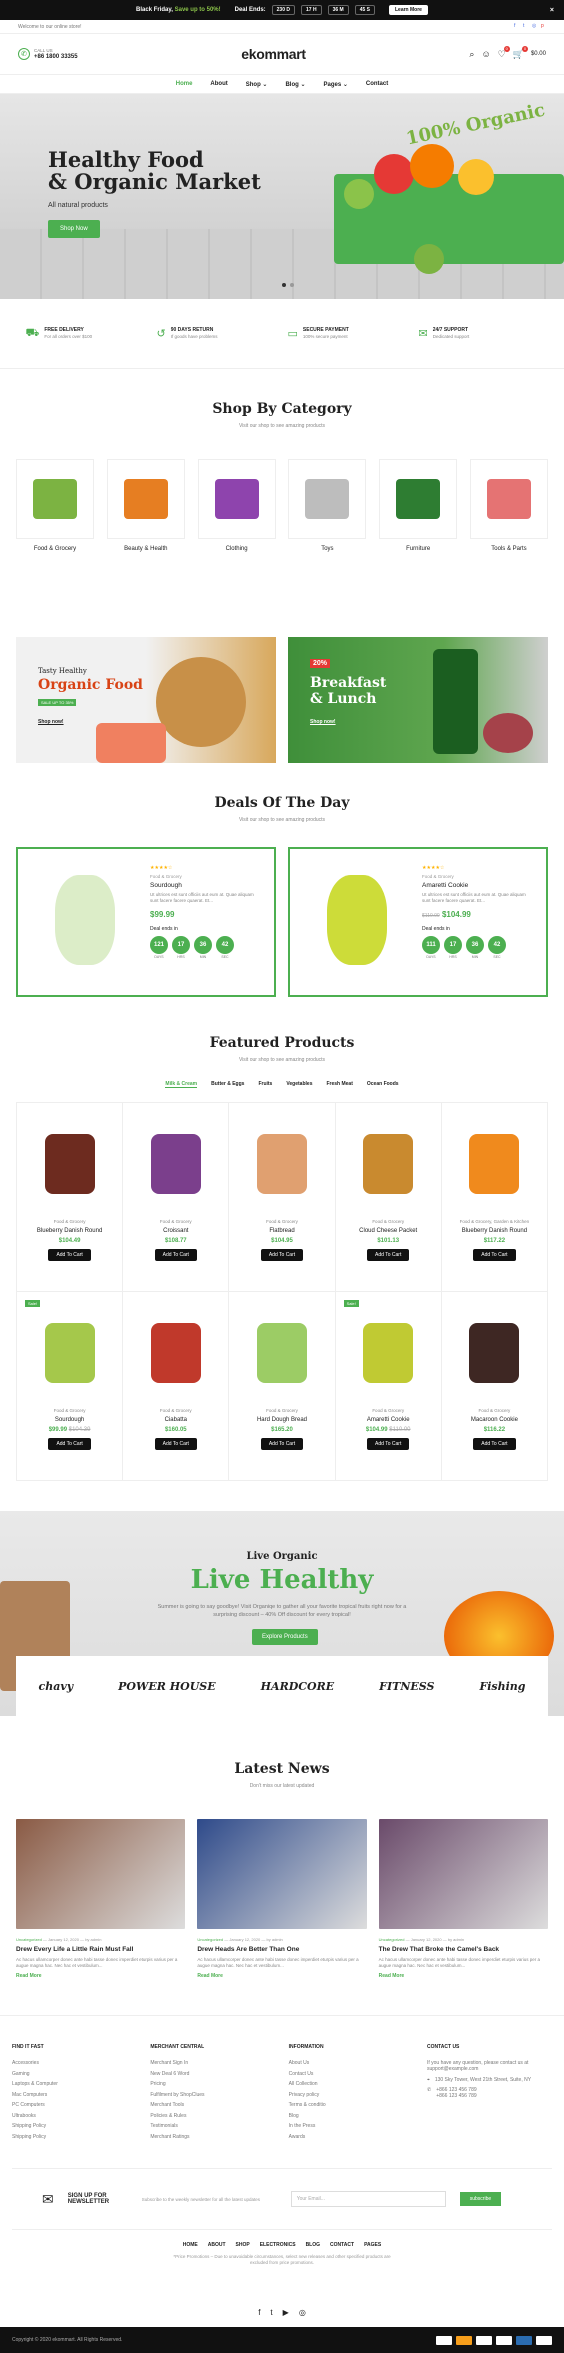 The image size is (564, 2353). Describe the element at coordinates (485, 54) in the screenshot. I see `account-icon: ☺` at that location.